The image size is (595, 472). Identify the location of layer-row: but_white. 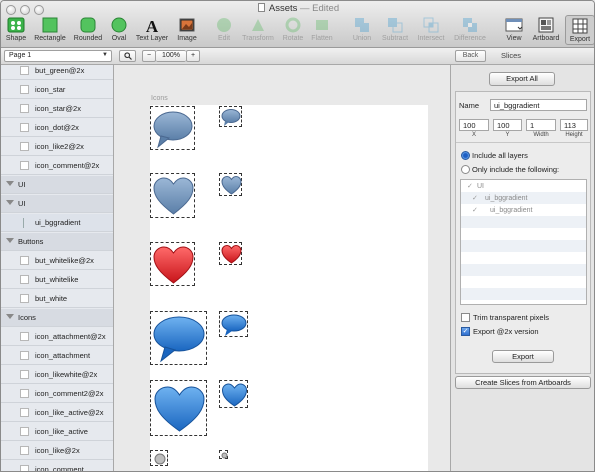
(57, 299).